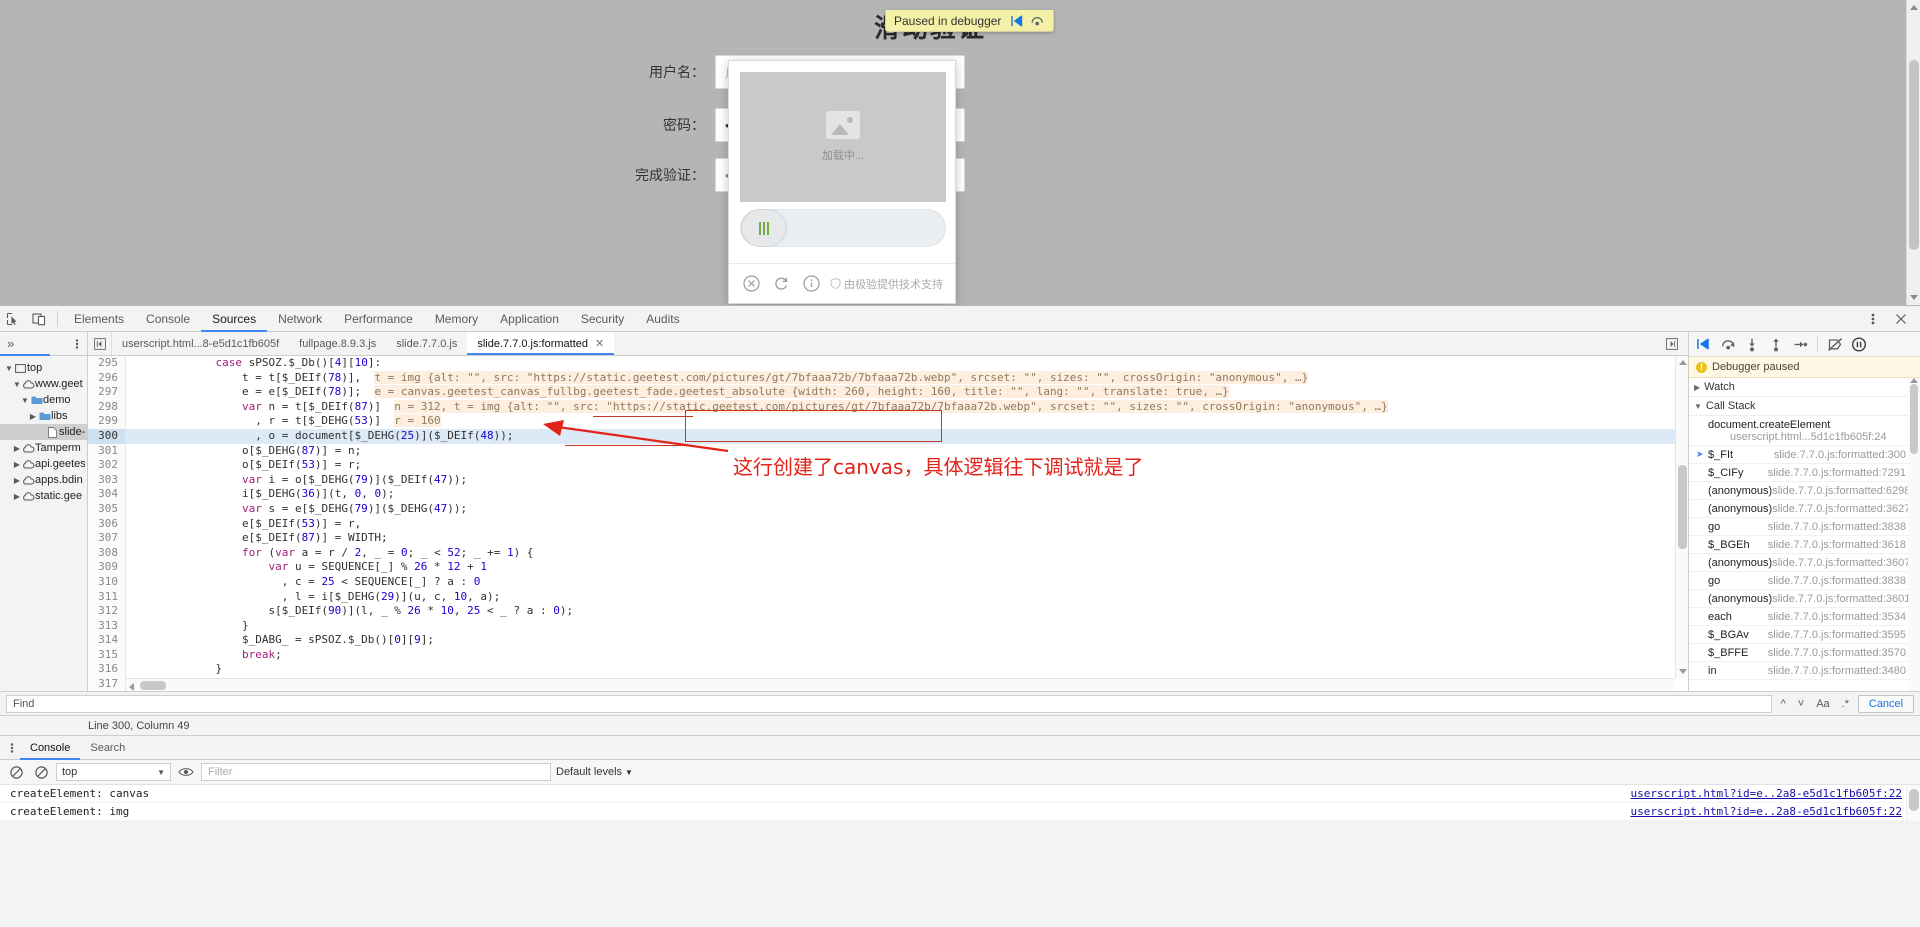  What do you see at coordinates (594, 772) in the screenshot?
I see `console-levels-dropdown: Default levels ▼` at bounding box center [594, 772].